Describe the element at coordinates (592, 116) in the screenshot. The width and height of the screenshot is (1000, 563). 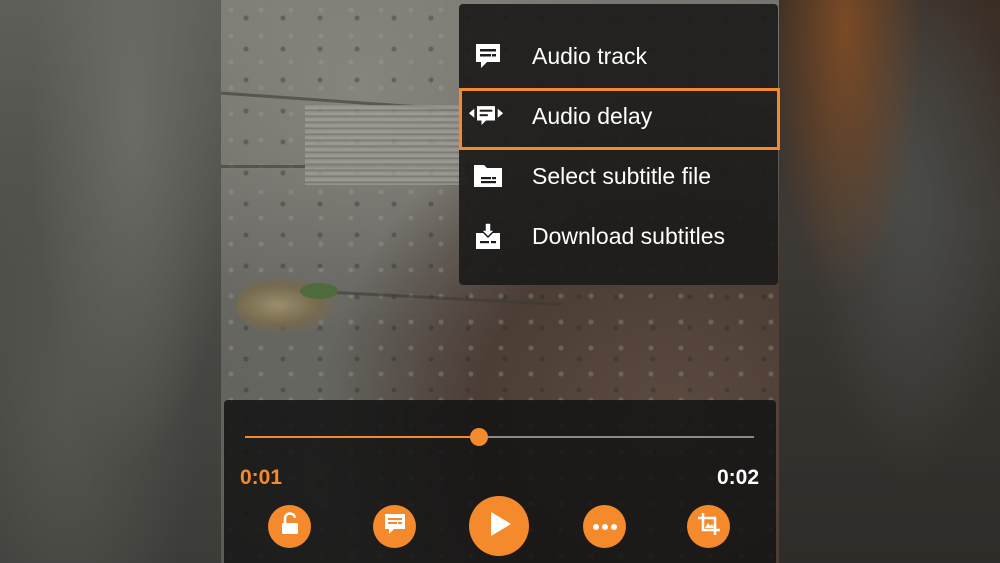
I see `menu-item-label: Audio delay` at that location.